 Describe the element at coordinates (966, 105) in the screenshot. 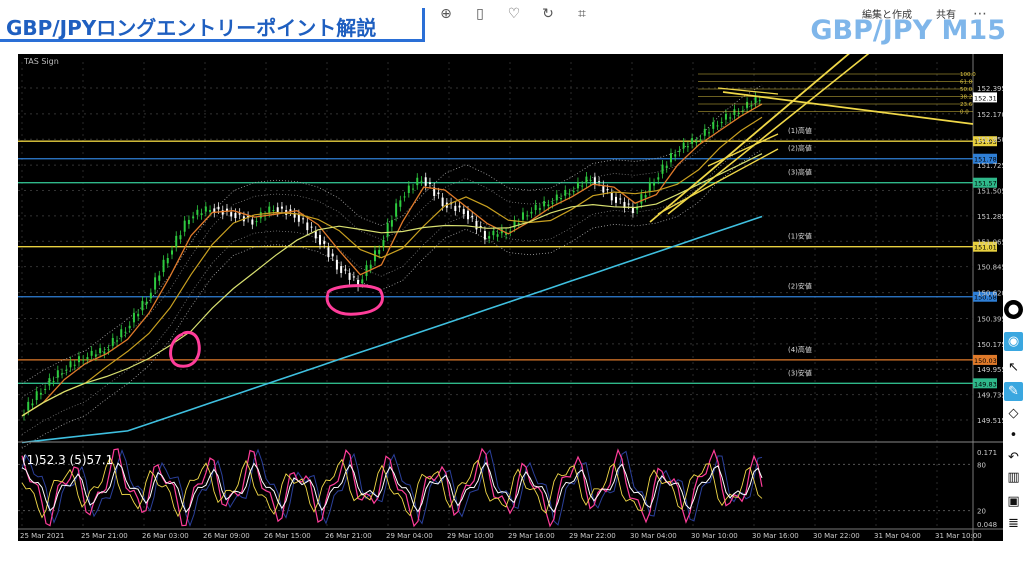

I see `fib-label: 23.6` at that location.